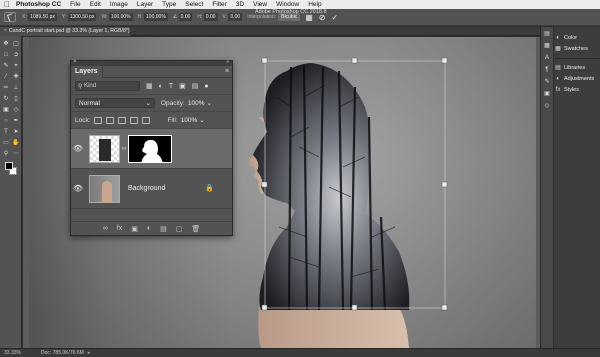 The height and width of the screenshot is (357, 600). What do you see at coordinates (195, 86) in the screenshot?
I see `smart-object-filter-icon: ▤` at bounding box center [195, 86].